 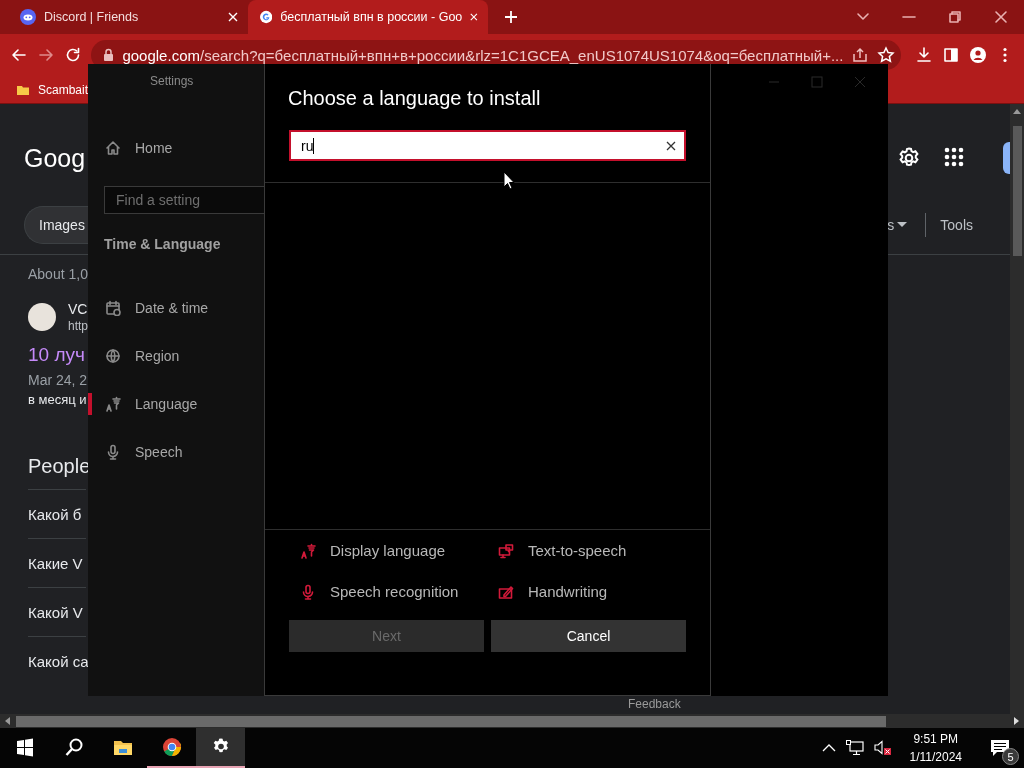 What do you see at coordinates (162, 244) in the screenshot?
I see `section-heading: Time & Language` at bounding box center [162, 244].